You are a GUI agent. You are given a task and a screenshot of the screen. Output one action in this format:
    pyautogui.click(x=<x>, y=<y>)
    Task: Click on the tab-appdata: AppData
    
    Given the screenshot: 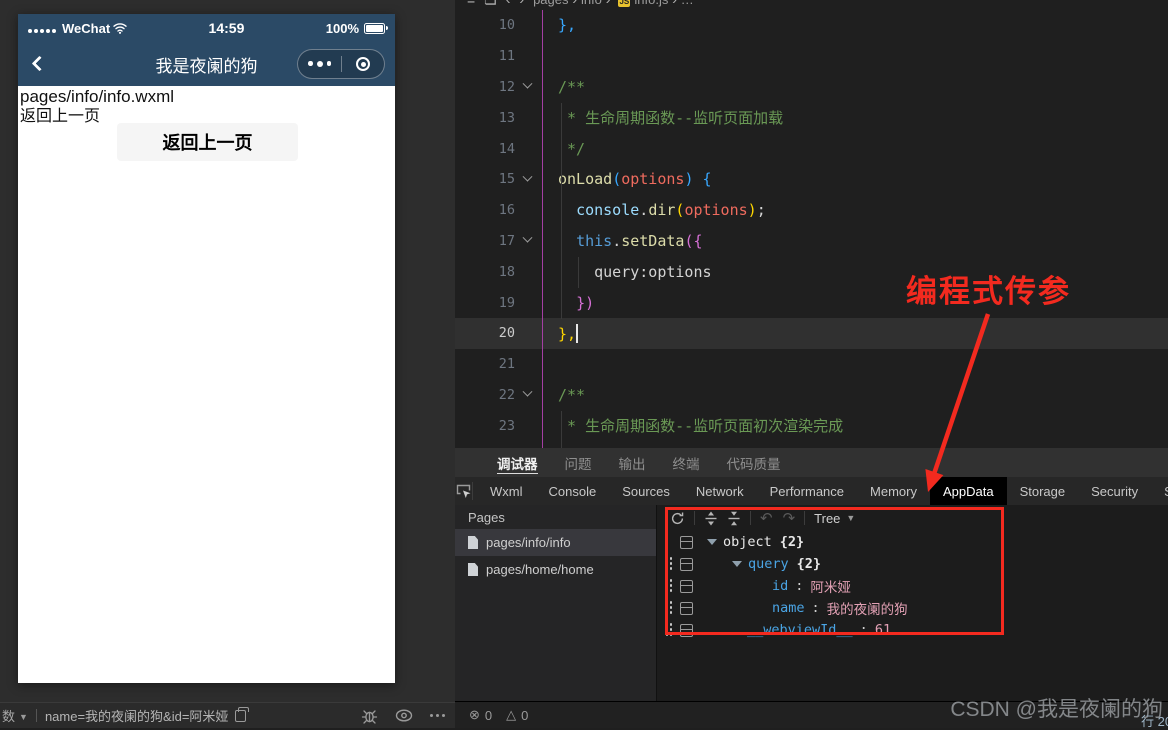 What is the action you would take?
    pyautogui.click(x=968, y=491)
    